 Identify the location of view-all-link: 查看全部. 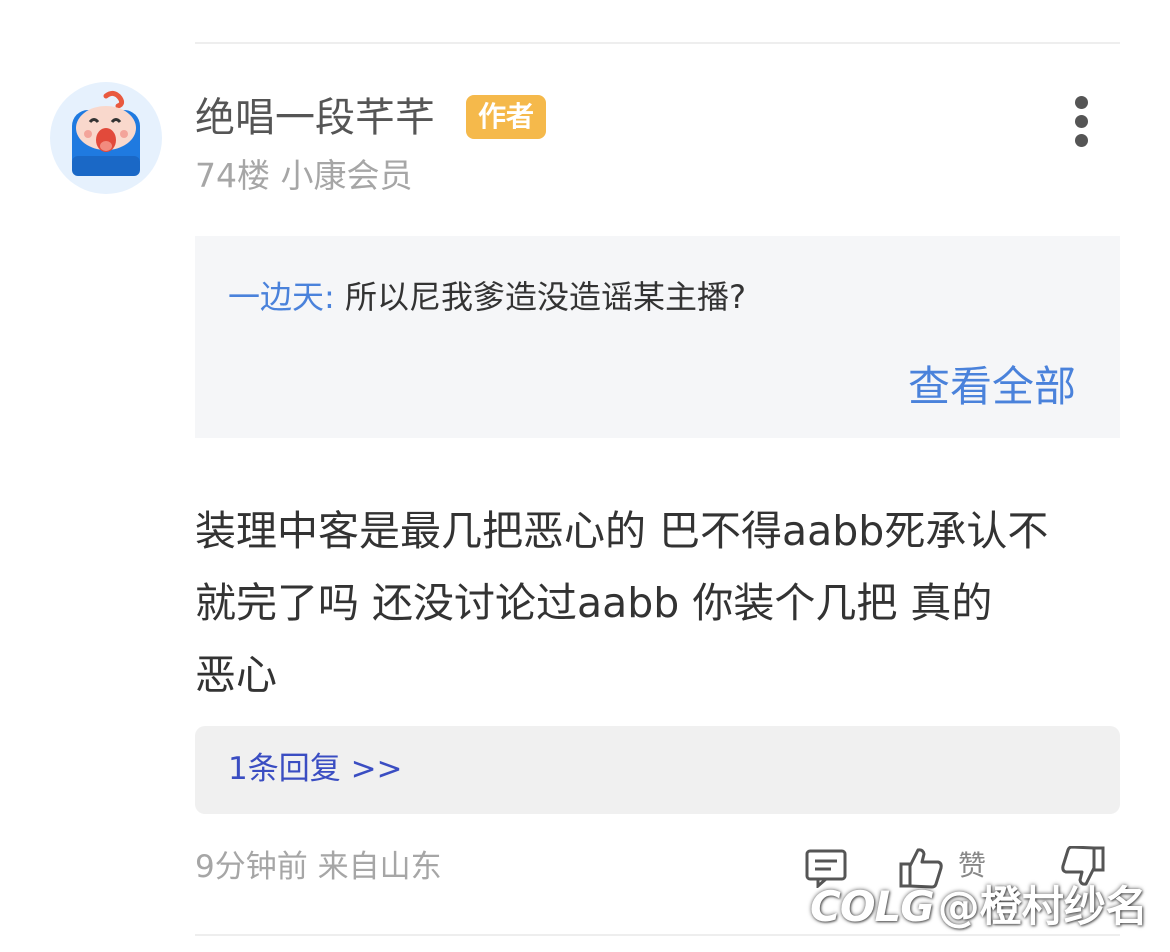
(992, 387).